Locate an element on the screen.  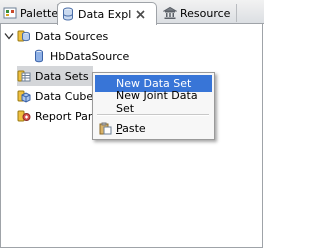
paste-icon is located at coordinates (105, 128).